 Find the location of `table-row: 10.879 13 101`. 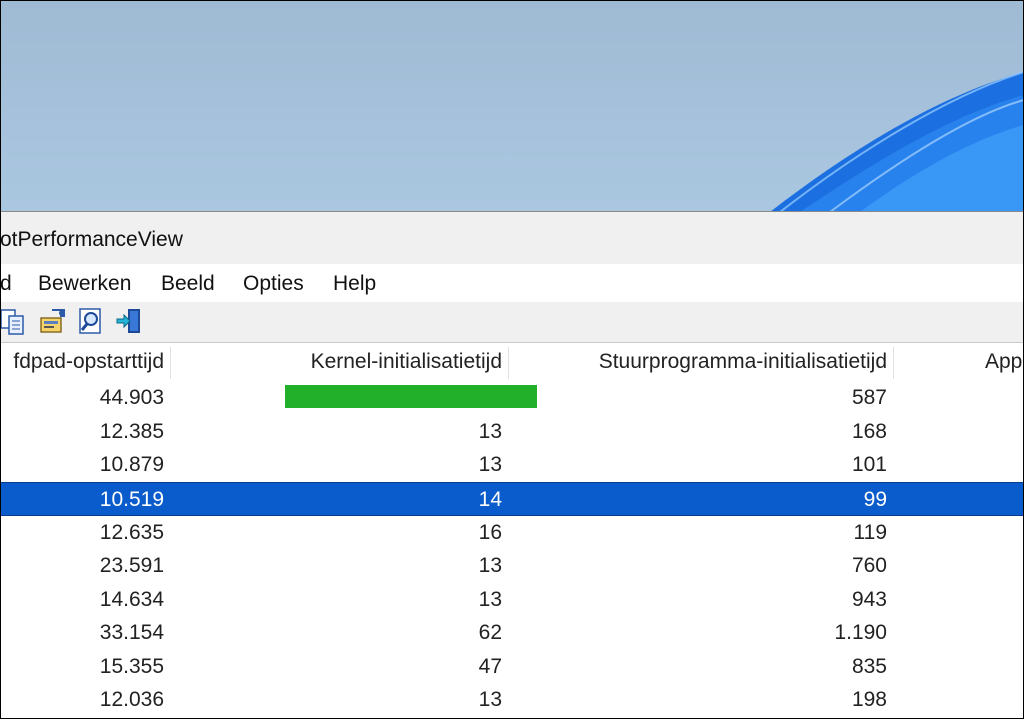

table-row: 10.879 13 101 is located at coordinates (512, 465).